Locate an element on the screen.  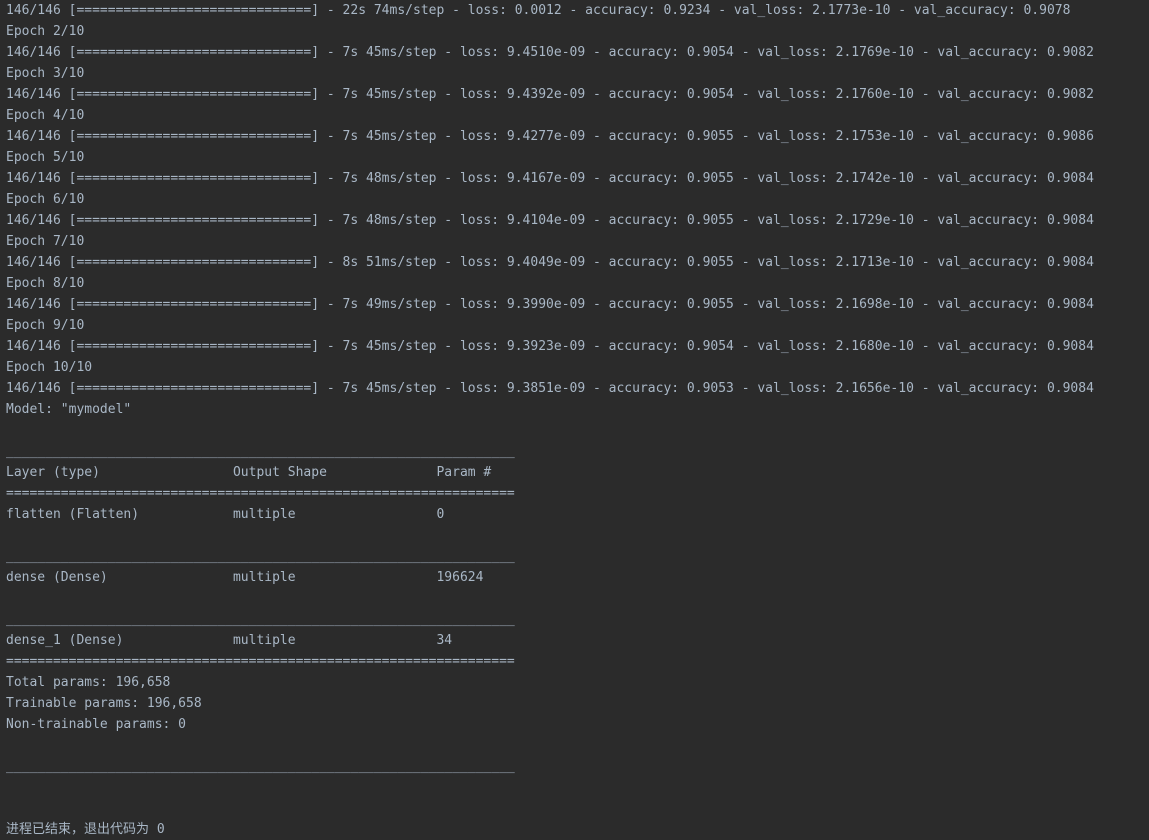
total-params: Total params: 196,658 is located at coordinates (88, 682).